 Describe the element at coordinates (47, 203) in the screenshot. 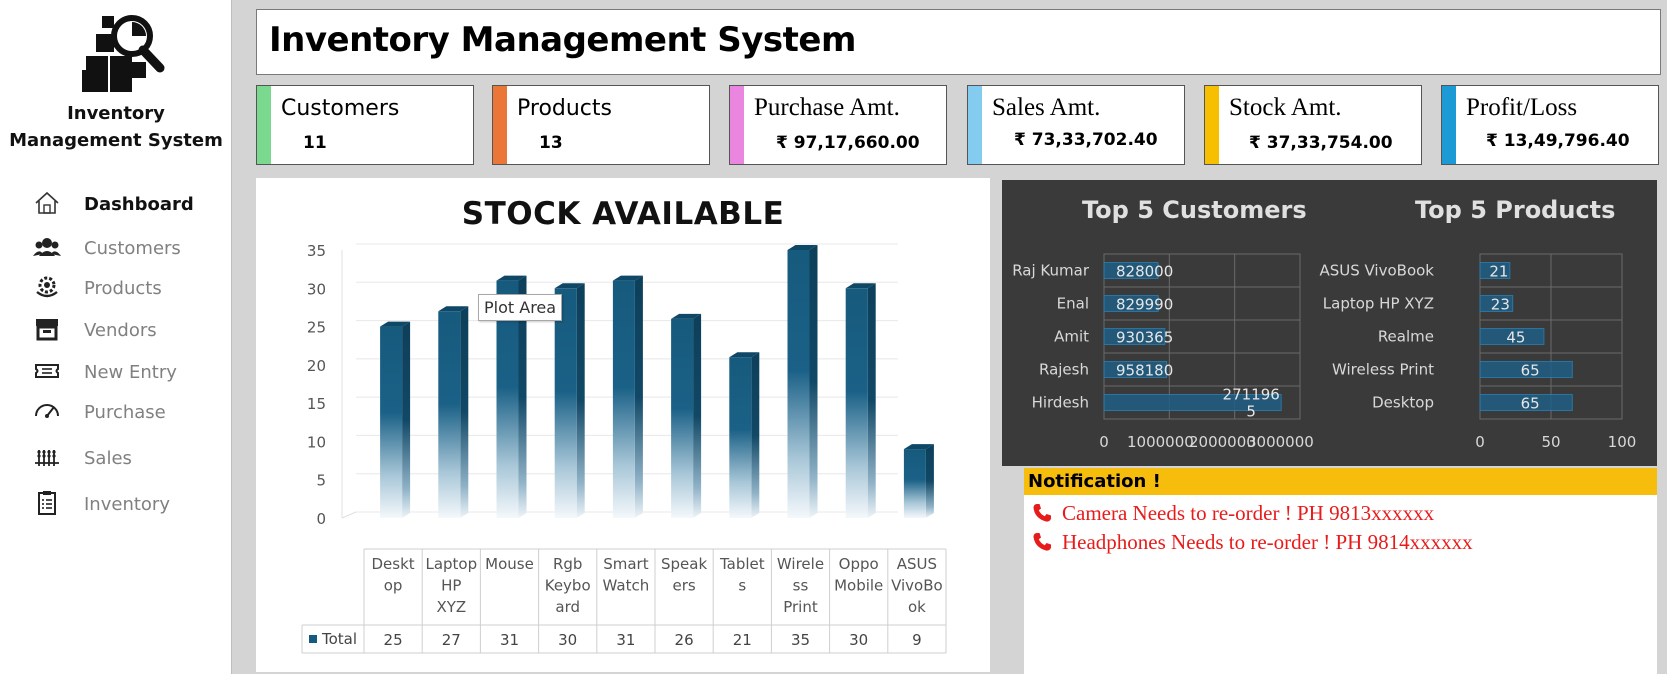

I see `home-icon` at that location.